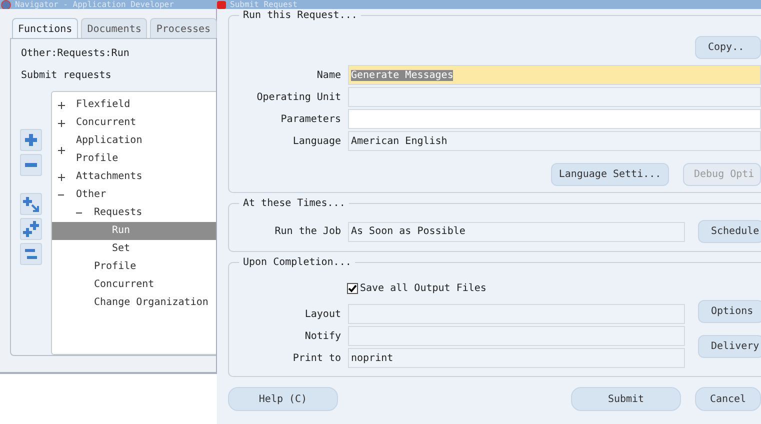 Image resolution: width=761 pixels, height=424 pixels. Describe the element at coordinates (134, 249) in the screenshot. I see `tree-item: Set` at that location.